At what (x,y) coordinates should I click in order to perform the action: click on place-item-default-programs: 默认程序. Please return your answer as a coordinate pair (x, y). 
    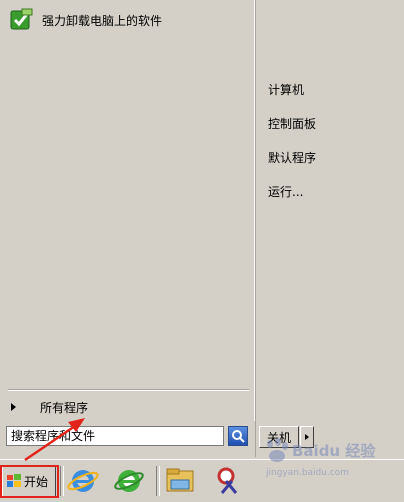
    Looking at the image, I should click on (292, 157).